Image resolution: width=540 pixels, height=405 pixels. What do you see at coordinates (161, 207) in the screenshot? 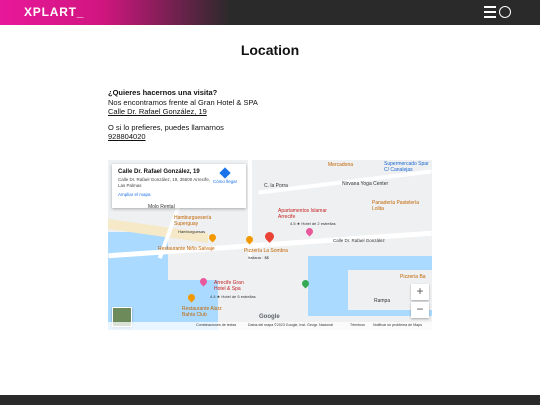
I see `map-label-mollo: Molo Rental` at bounding box center [161, 207].